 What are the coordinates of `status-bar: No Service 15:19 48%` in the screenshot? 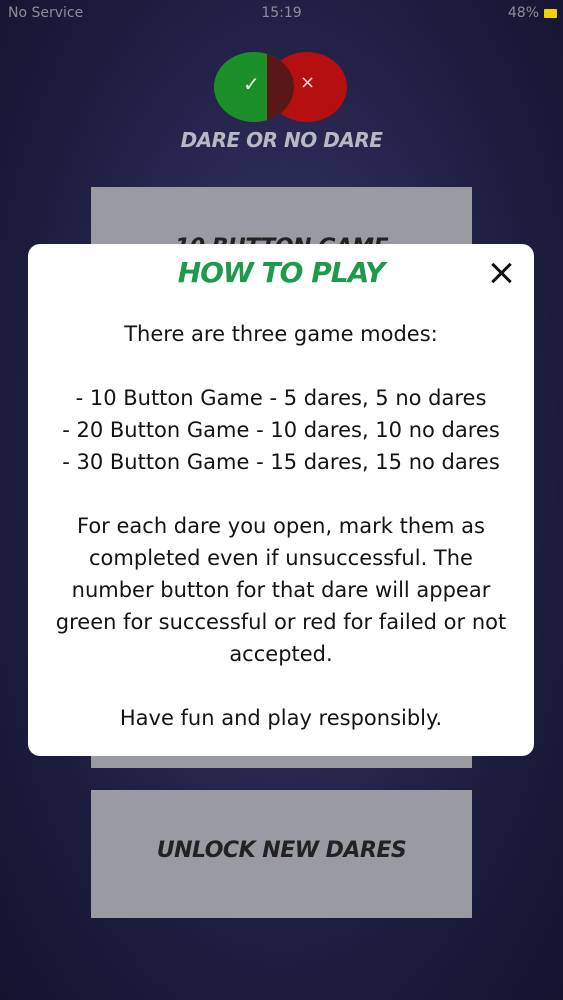 It's located at (281, 14).